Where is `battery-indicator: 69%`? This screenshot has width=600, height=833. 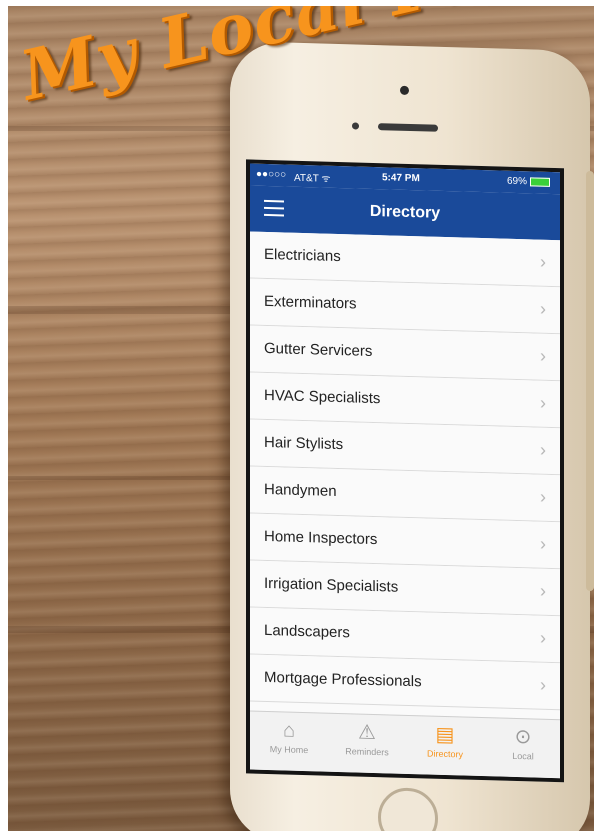 battery-indicator: 69% is located at coordinates (528, 182).